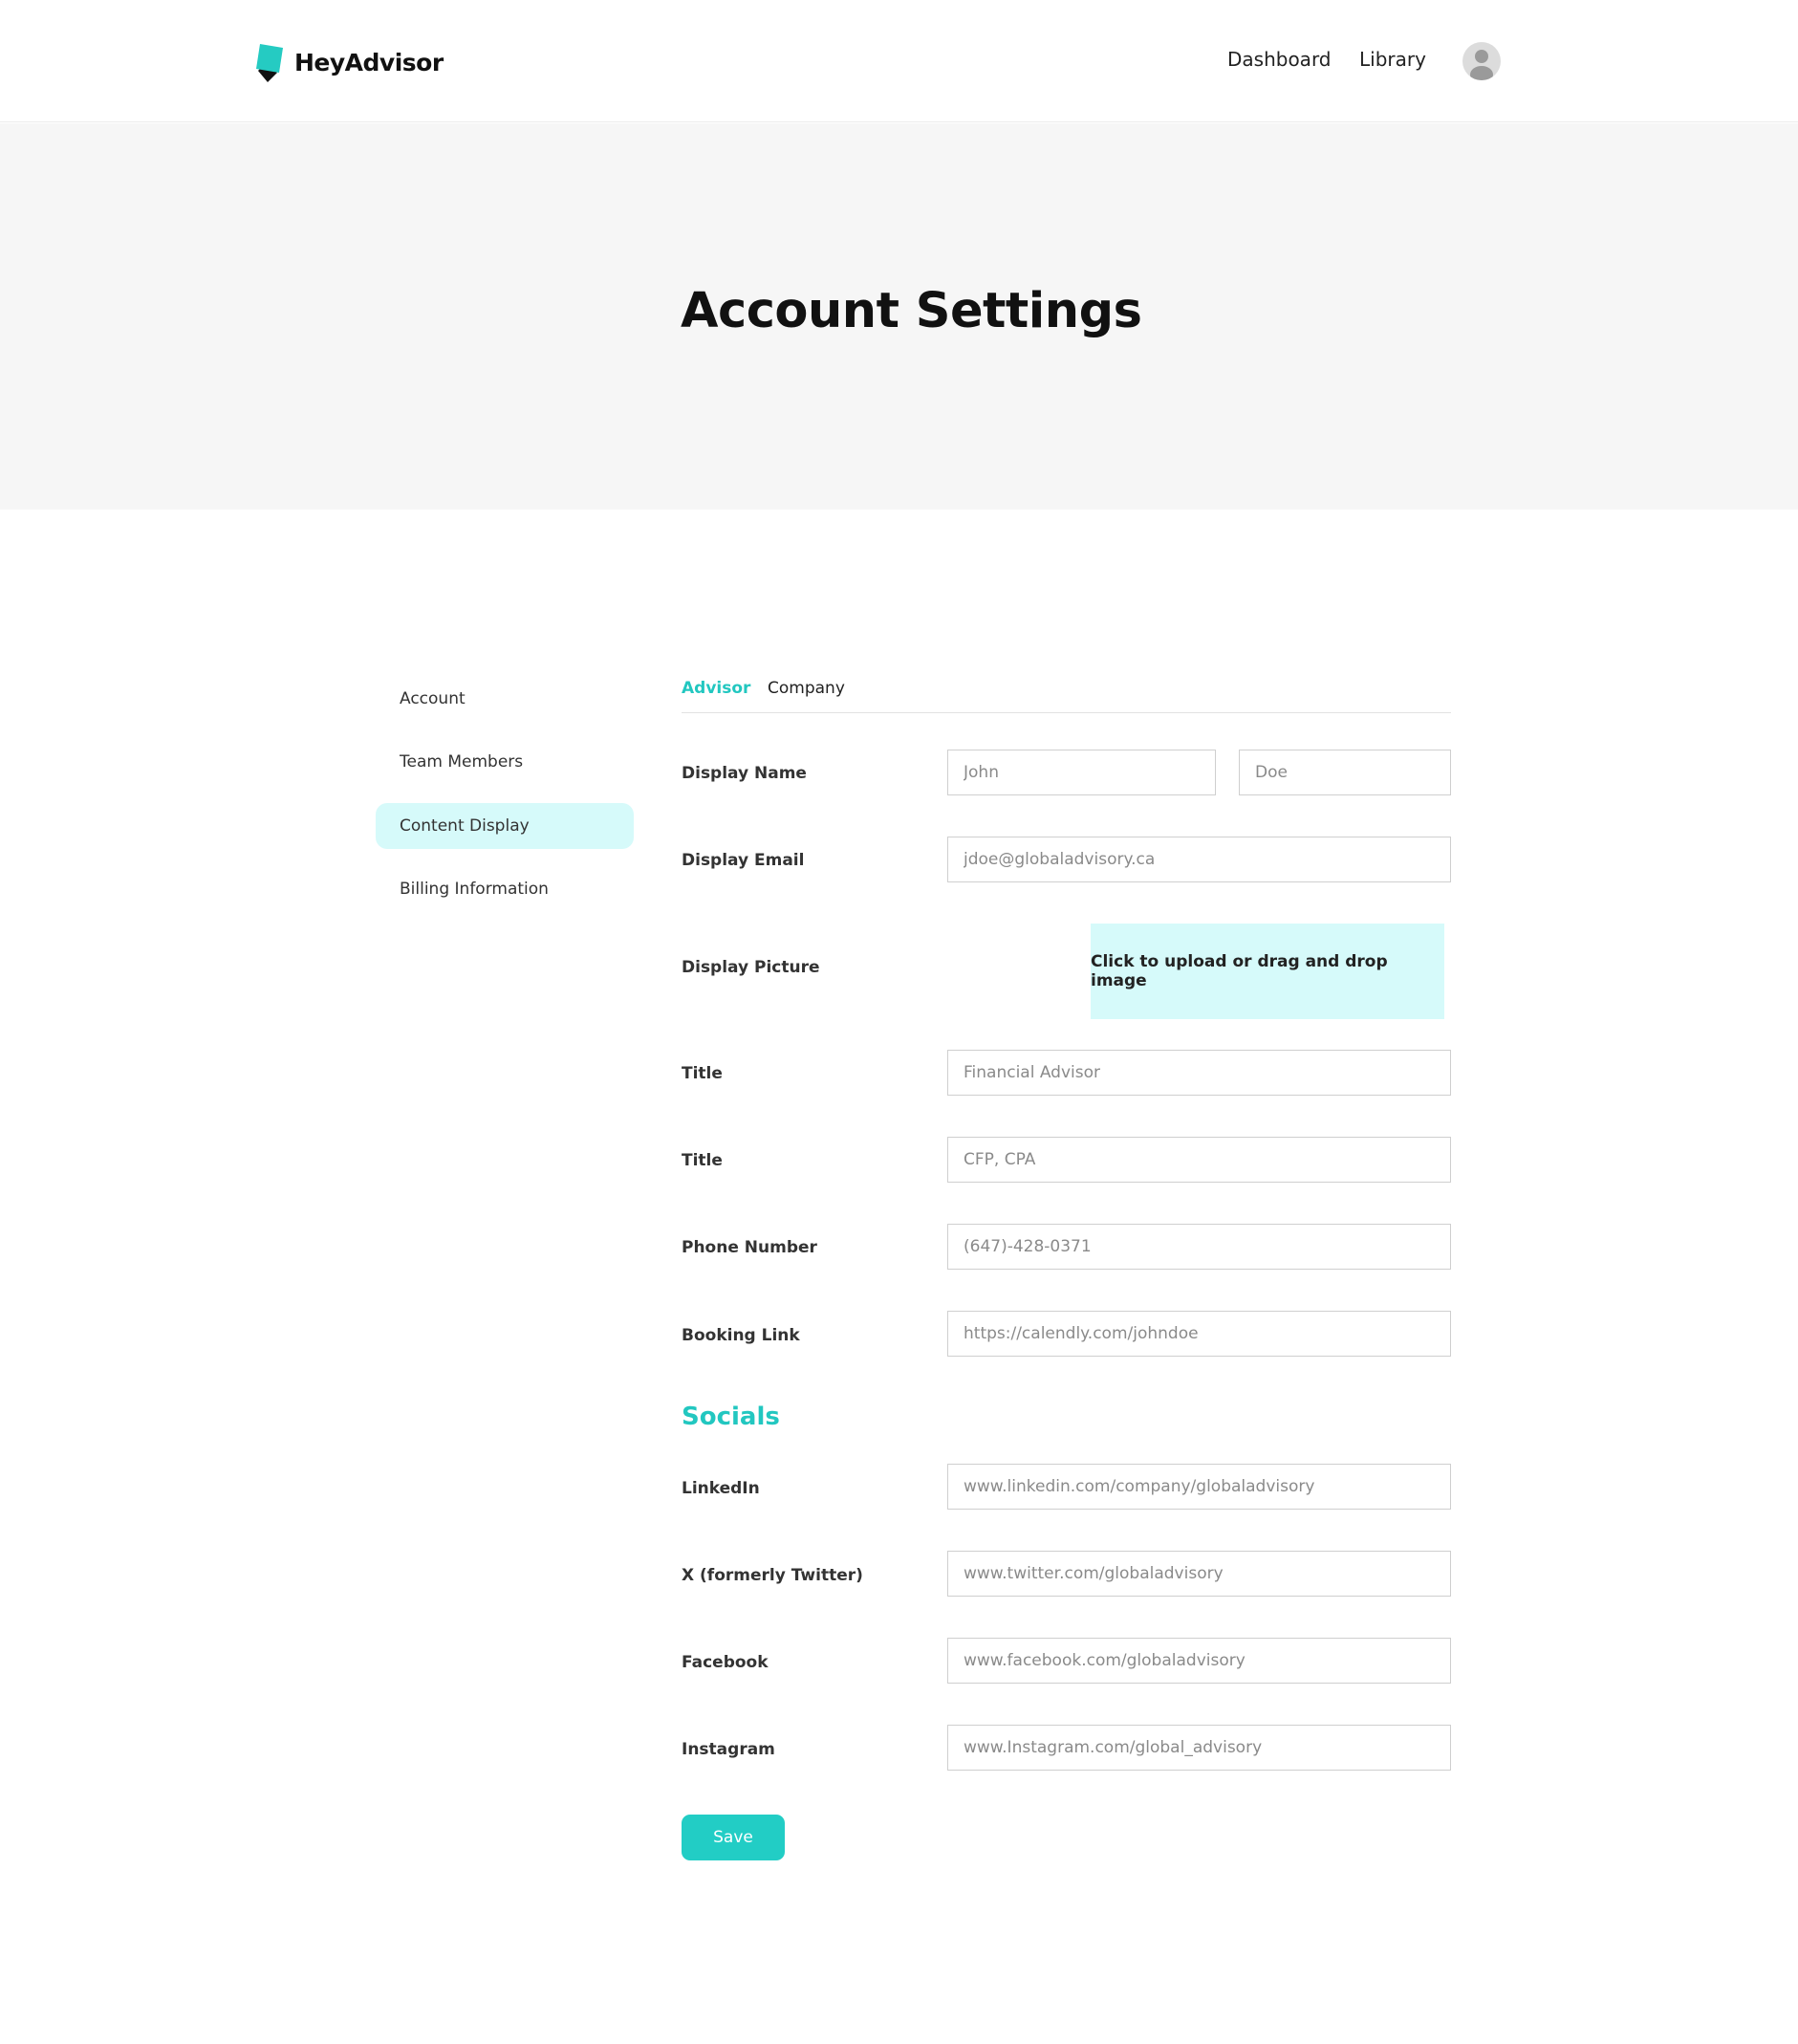  Describe the element at coordinates (912, 311) in the screenshot. I see `page-title: Account Settings` at that location.